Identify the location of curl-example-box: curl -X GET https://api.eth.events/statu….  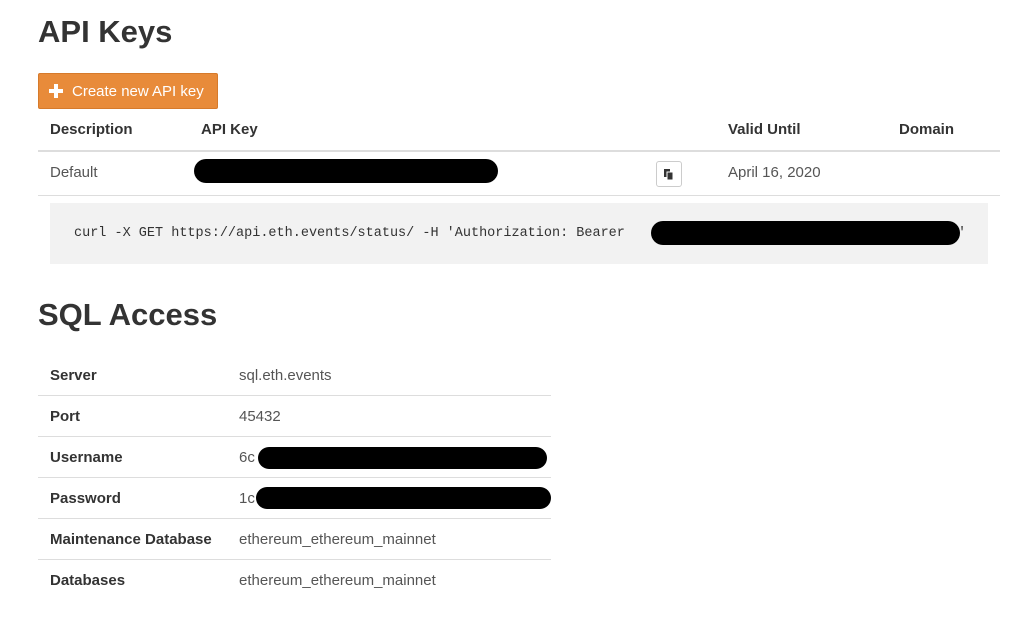
(519, 233).